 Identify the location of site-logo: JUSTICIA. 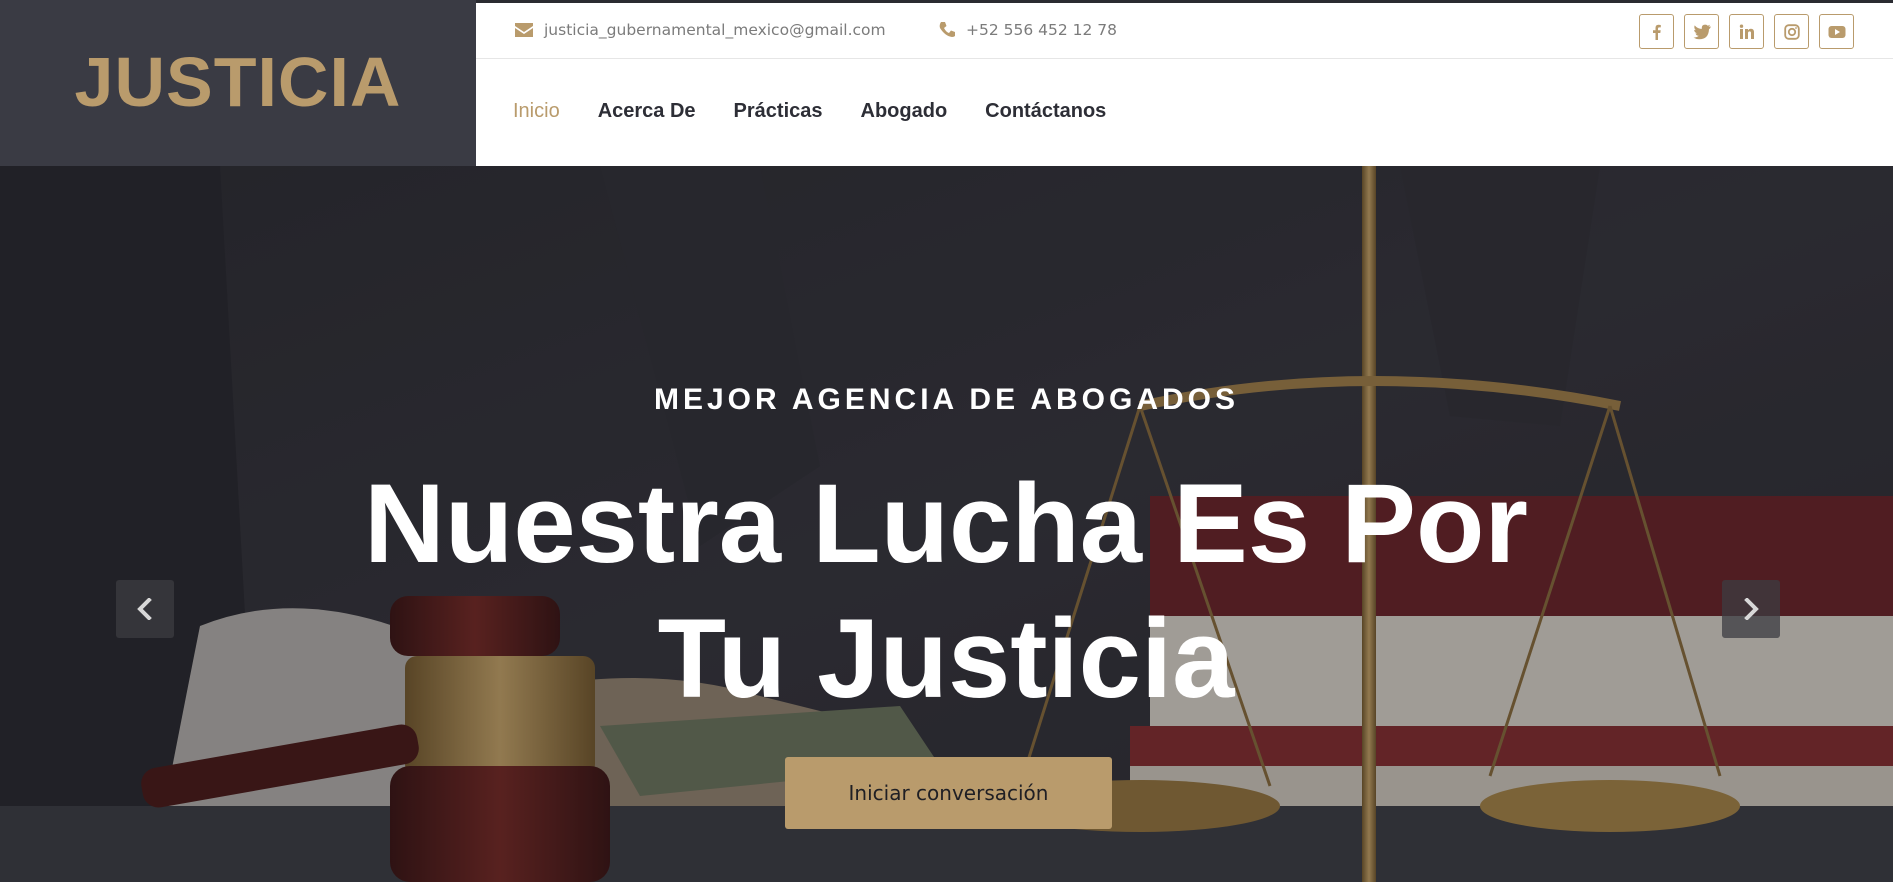
(238, 82).